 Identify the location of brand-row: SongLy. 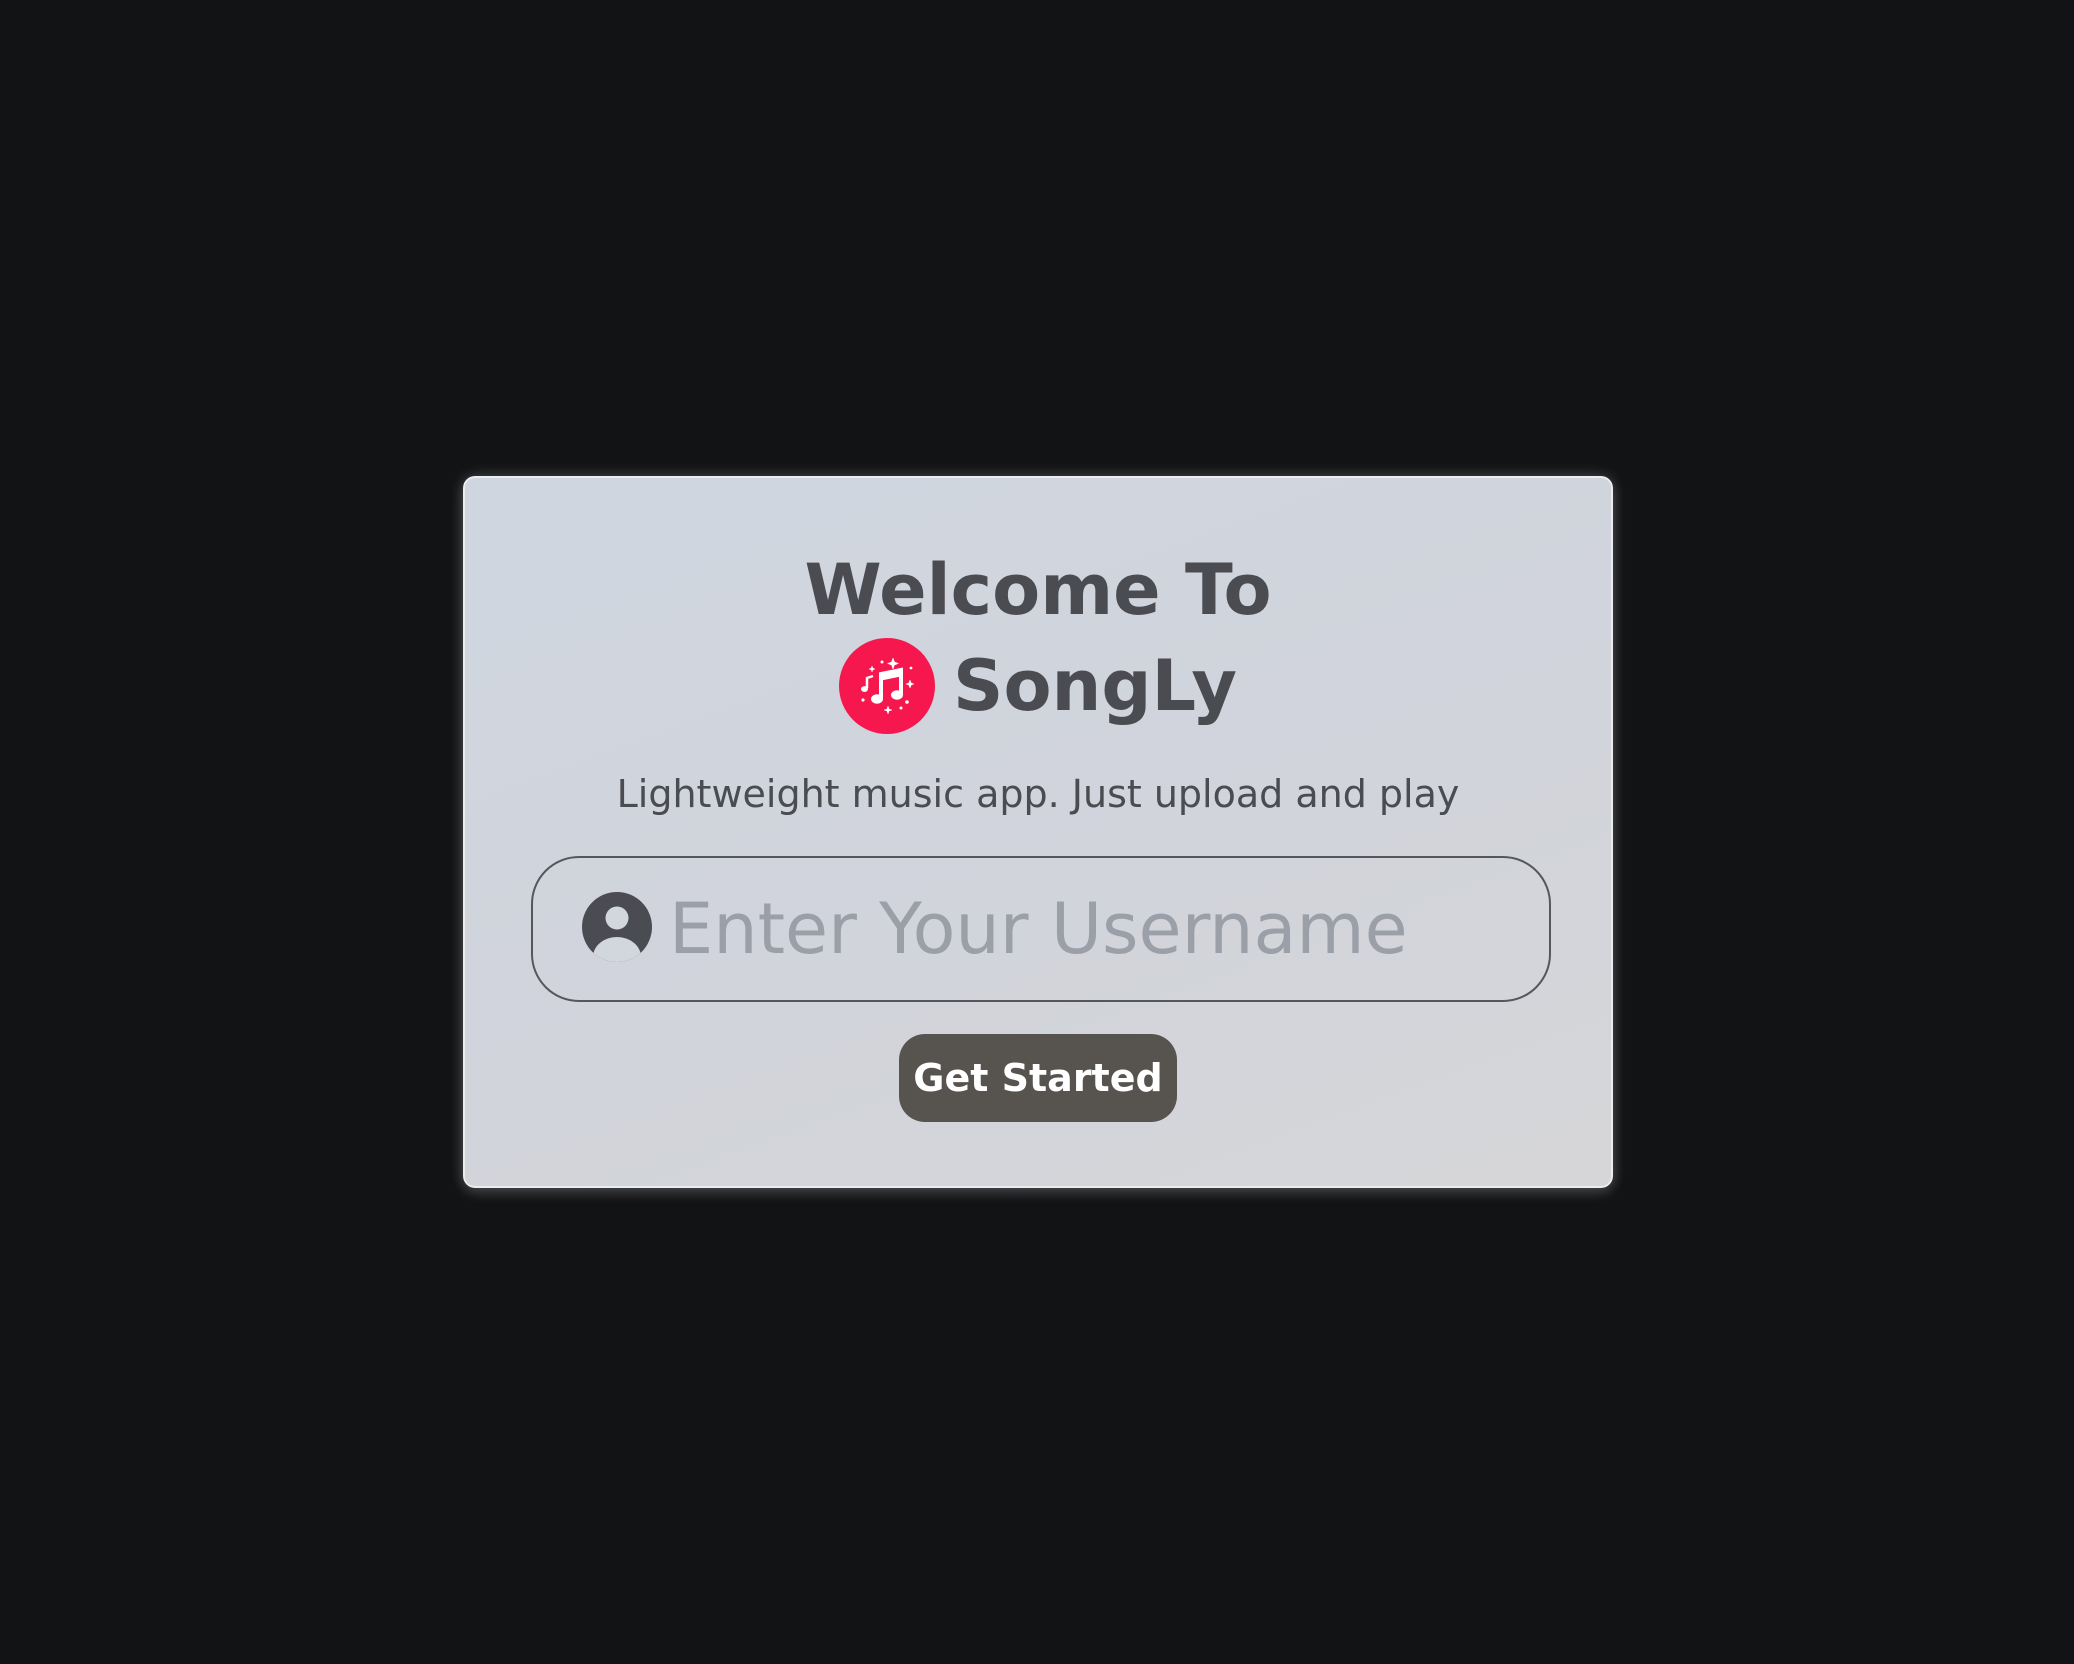
(1038, 686).